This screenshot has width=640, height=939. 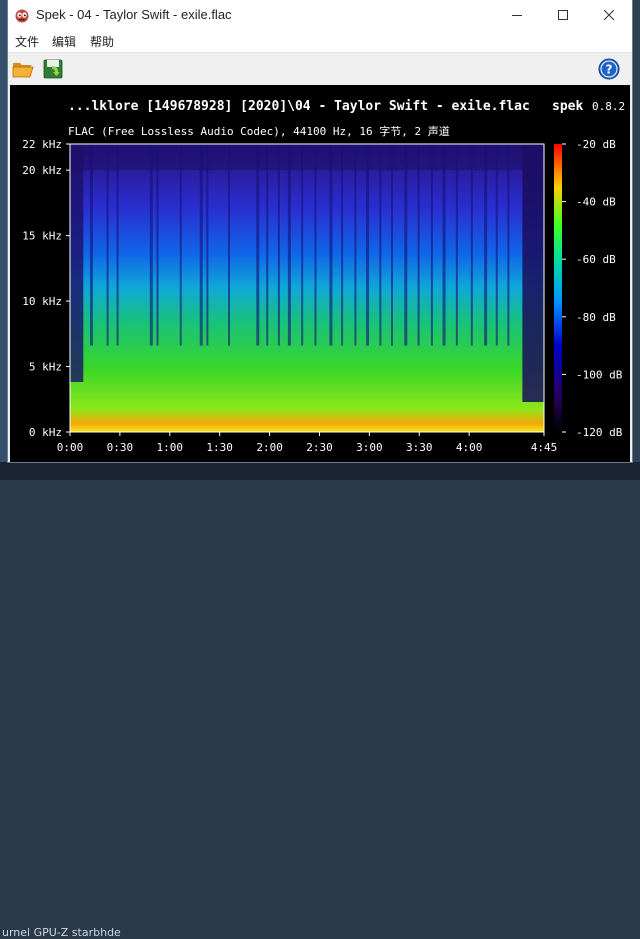 What do you see at coordinates (320, 68) in the screenshot?
I see `toolbar: ?` at bounding box center [320, 68].